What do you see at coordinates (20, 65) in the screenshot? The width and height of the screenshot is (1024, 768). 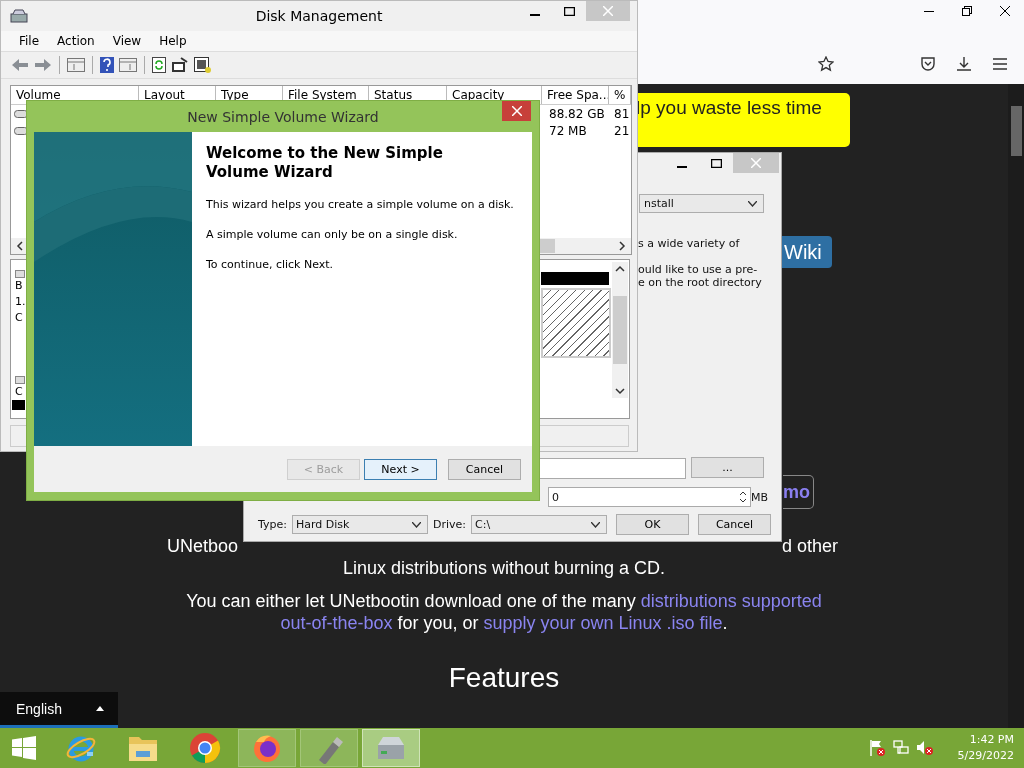 I see `back-icon` at bounding box center [20, 65].